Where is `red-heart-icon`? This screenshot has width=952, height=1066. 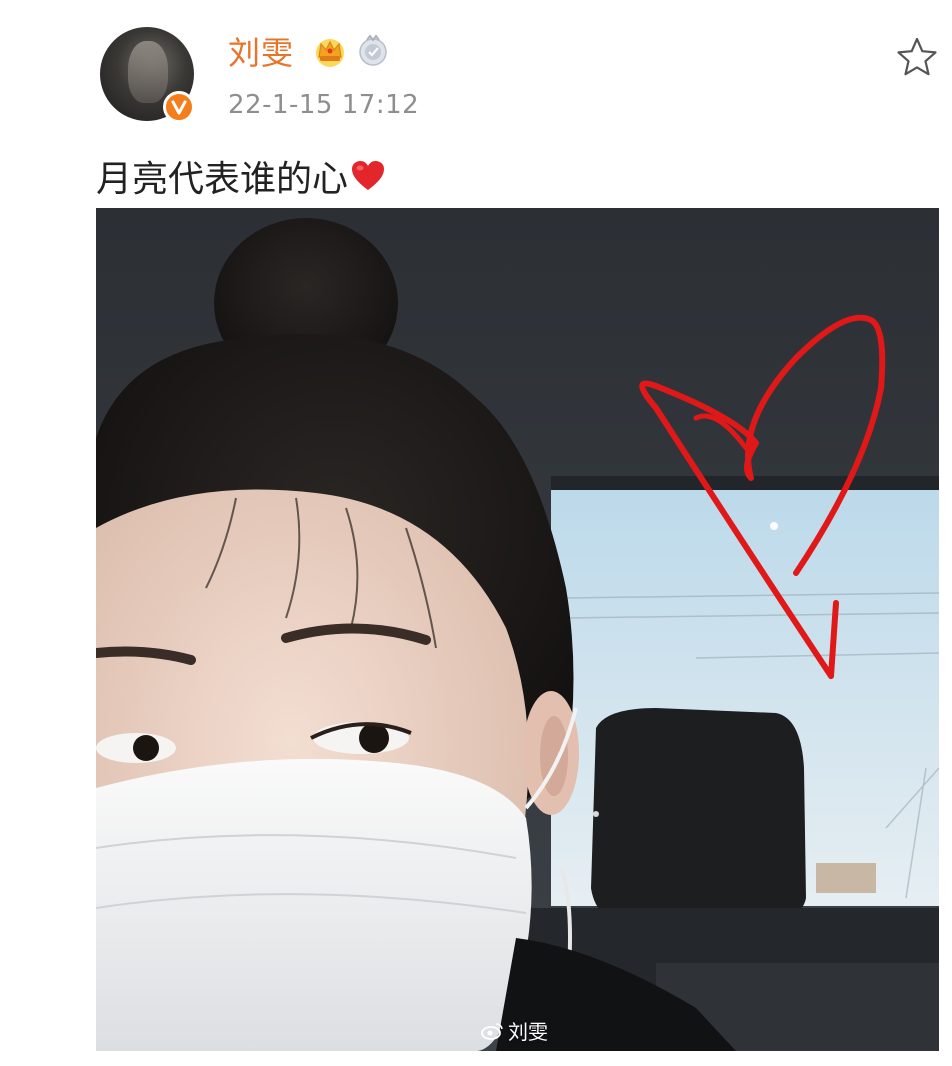 red-heart-icon is located at coordinates (368, 175).